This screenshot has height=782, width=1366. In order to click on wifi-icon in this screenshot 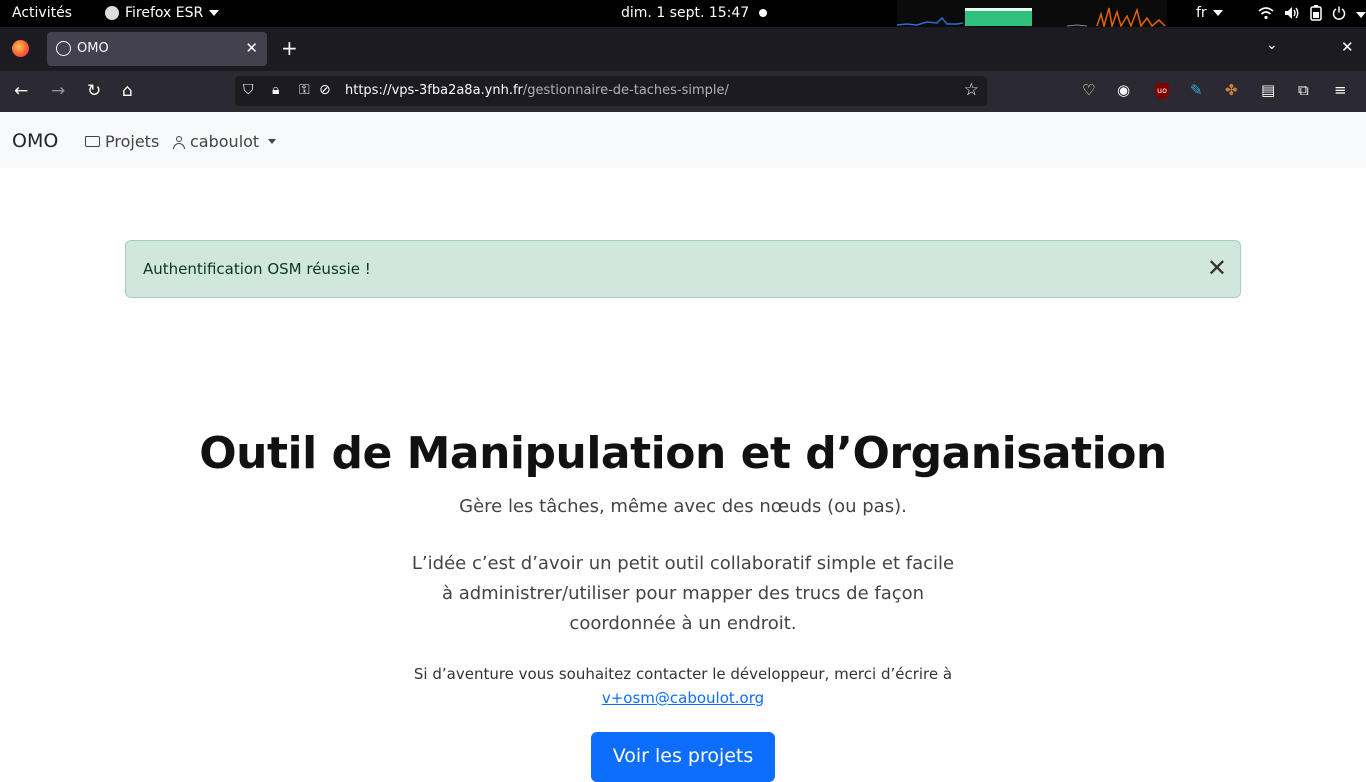, I will do `click(1266, 15)`.